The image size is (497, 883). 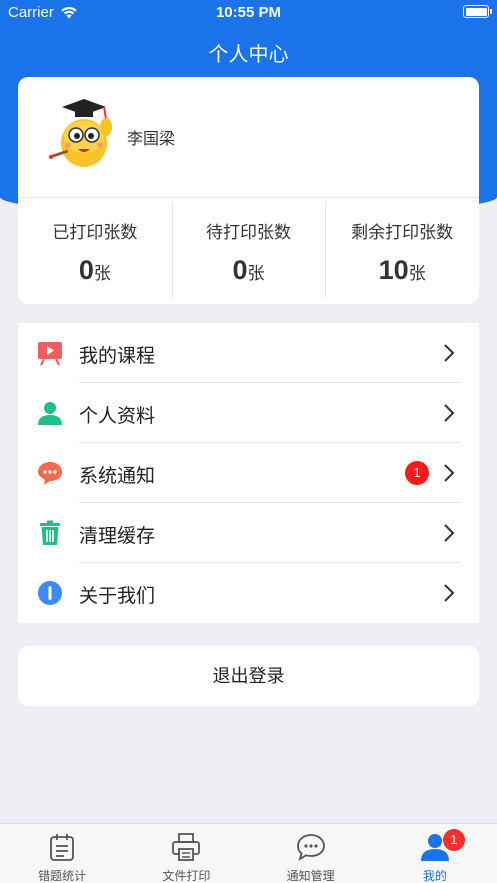 I want to click on chat-icon, so click(x=310, y=847).